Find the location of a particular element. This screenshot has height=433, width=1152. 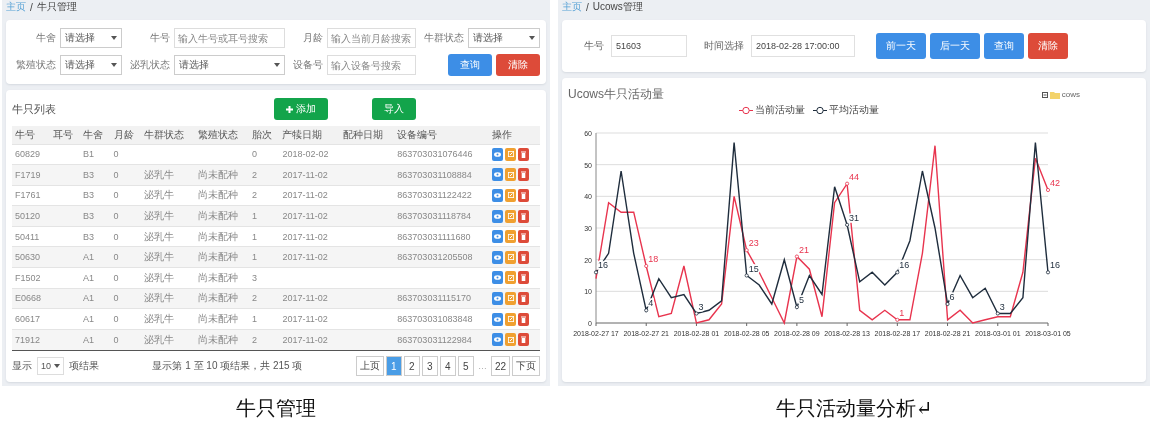

page-button: 22 is located at coordinates (500, 366).